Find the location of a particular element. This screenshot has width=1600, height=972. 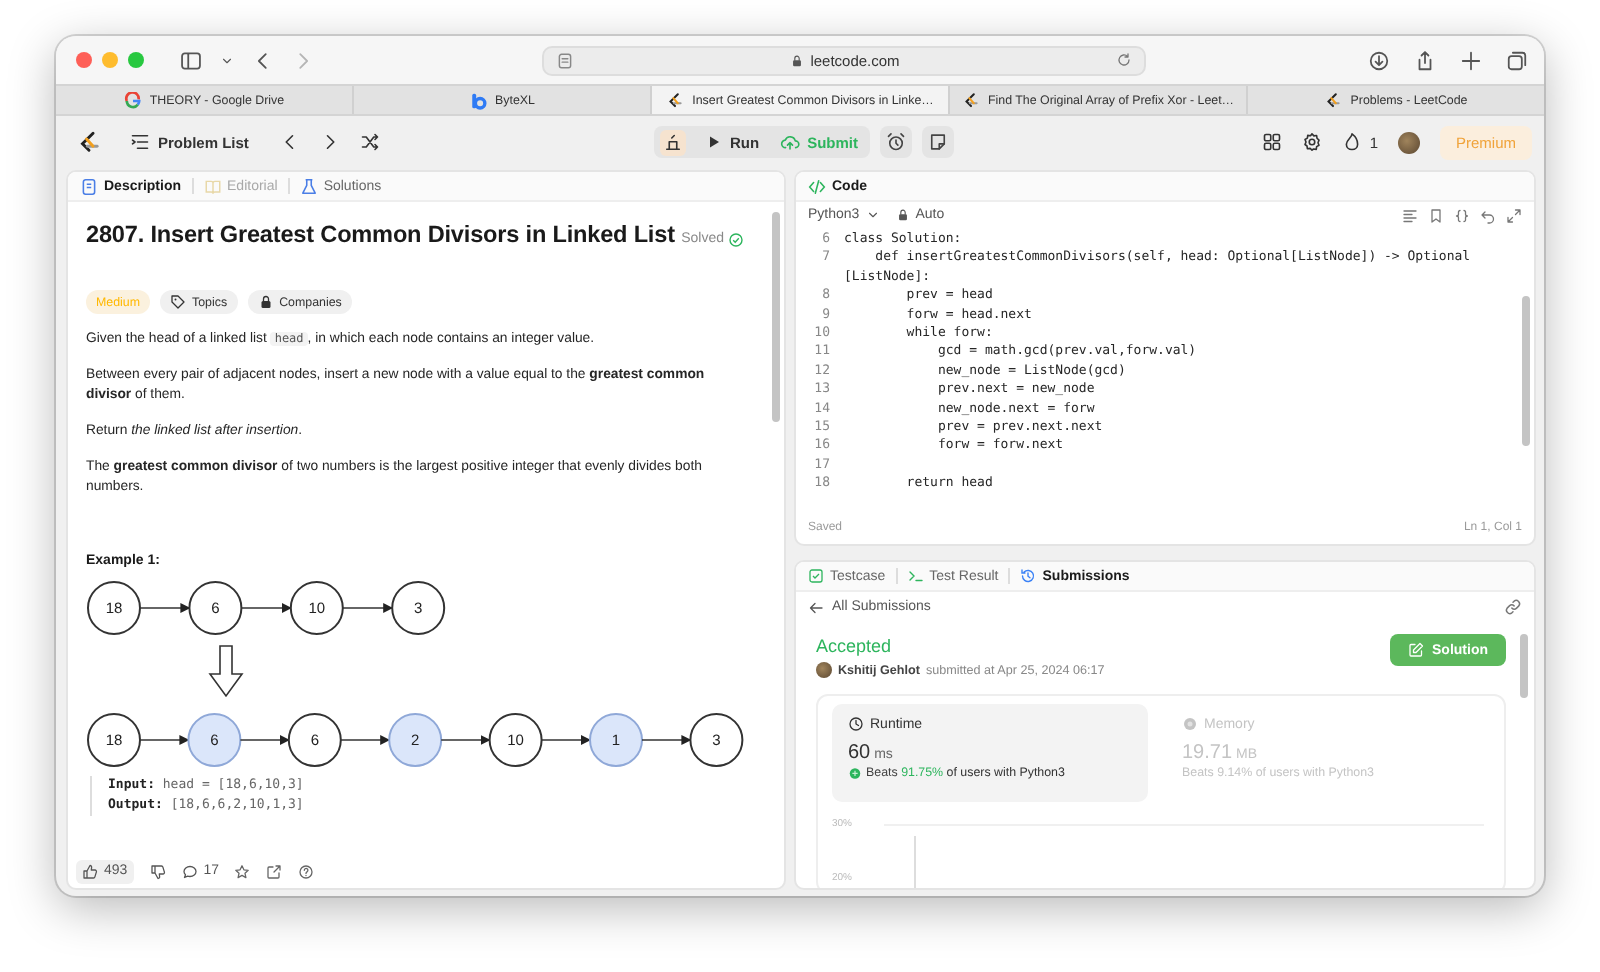

tab-overview-icon is located at coordinates (1517, 60).